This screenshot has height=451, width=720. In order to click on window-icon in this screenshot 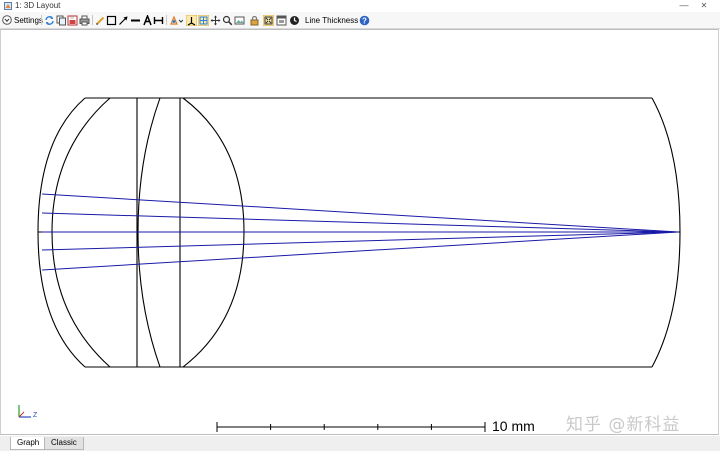, I will do `click(281, 20)`.